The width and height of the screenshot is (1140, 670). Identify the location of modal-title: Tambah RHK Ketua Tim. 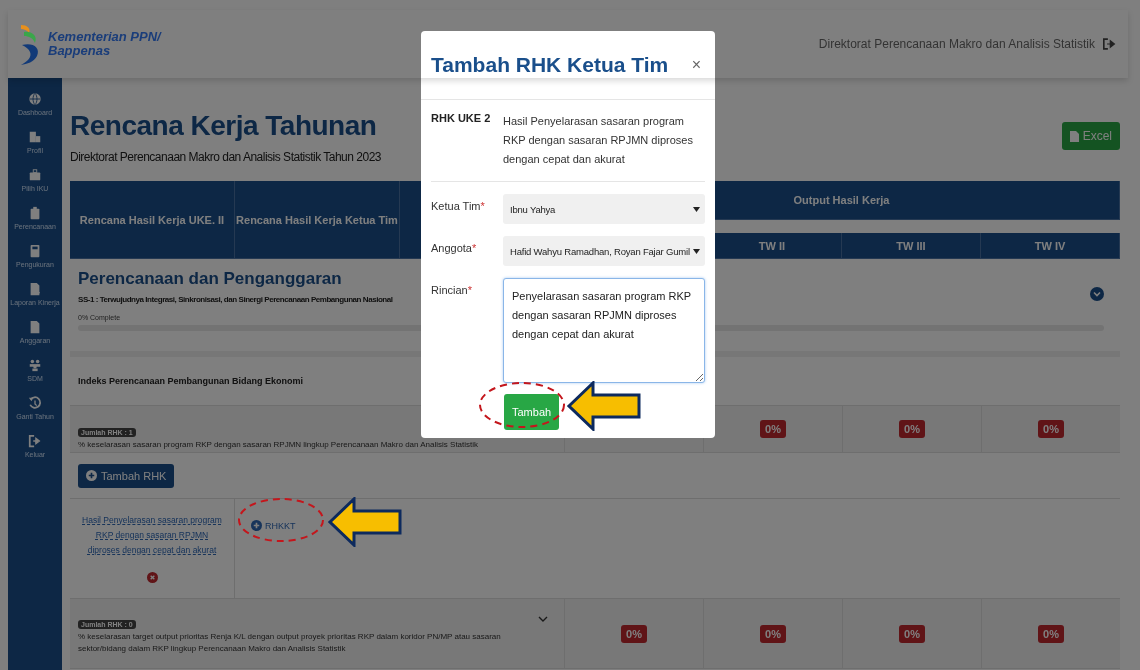
(550, 65).